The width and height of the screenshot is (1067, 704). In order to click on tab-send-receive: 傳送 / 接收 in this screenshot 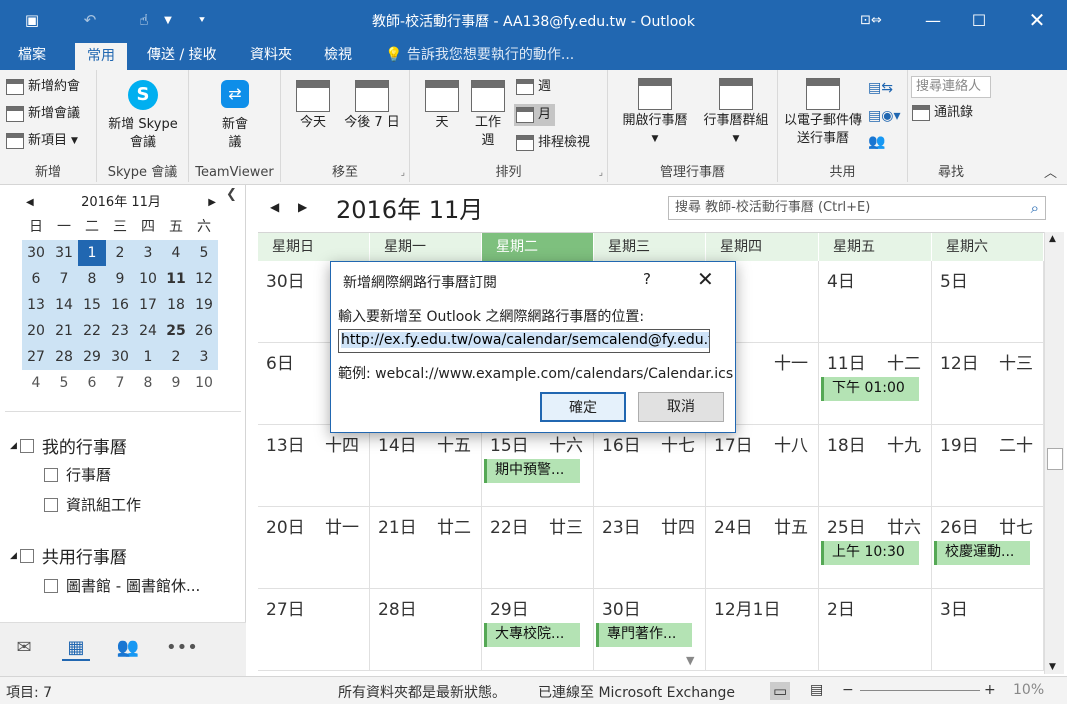, I will do `click(182, 55)`.